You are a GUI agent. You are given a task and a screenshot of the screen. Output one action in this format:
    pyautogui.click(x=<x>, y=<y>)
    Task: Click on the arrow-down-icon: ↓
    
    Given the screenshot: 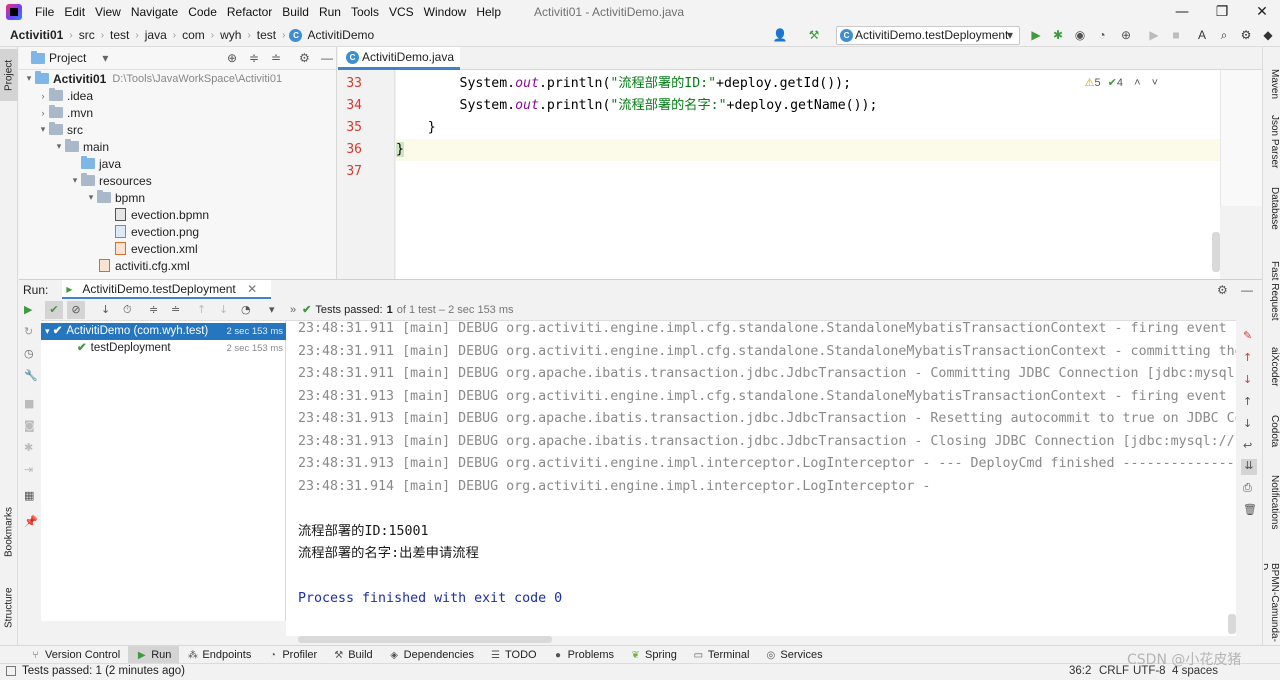 What is the action you would take?
    pyautogui.click(x=1247, y=423)
    